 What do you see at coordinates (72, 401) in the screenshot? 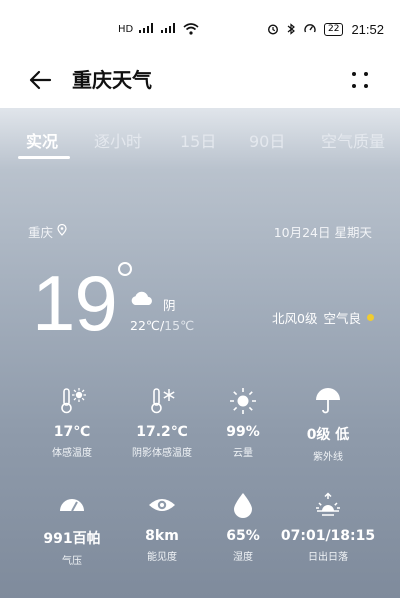
I see `feels-like-temp-icon` at bounding box center [72, 401].